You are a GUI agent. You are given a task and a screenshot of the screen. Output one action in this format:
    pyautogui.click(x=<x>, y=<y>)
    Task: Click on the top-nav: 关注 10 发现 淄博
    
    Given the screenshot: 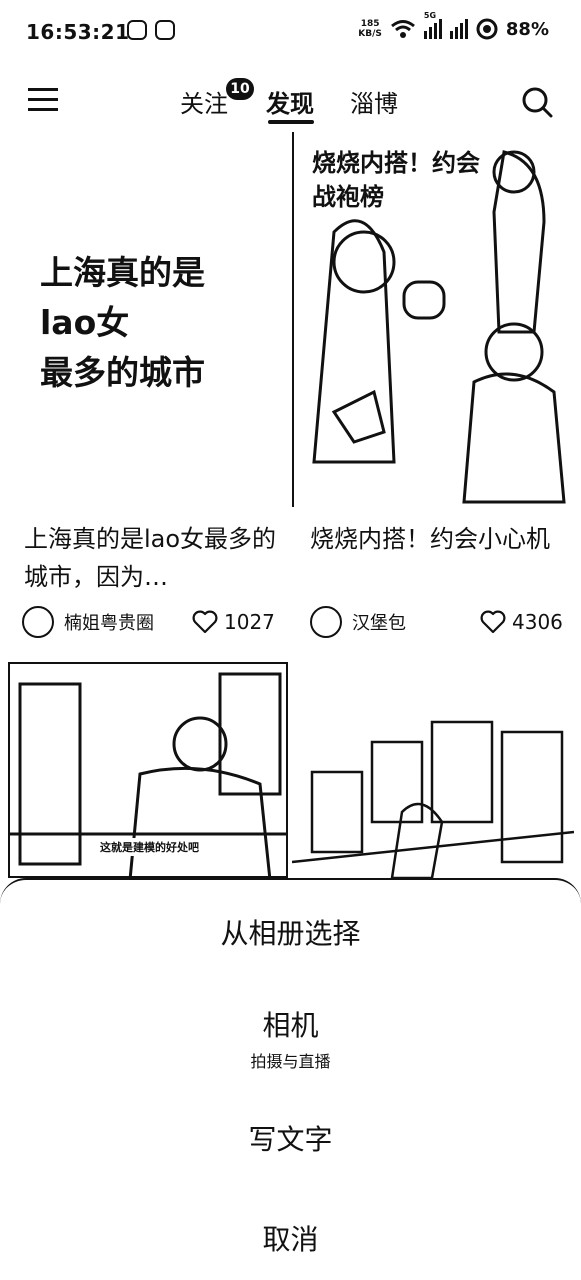 What is the action you would take?
    pyautogui.click(x=290, y=99)
    